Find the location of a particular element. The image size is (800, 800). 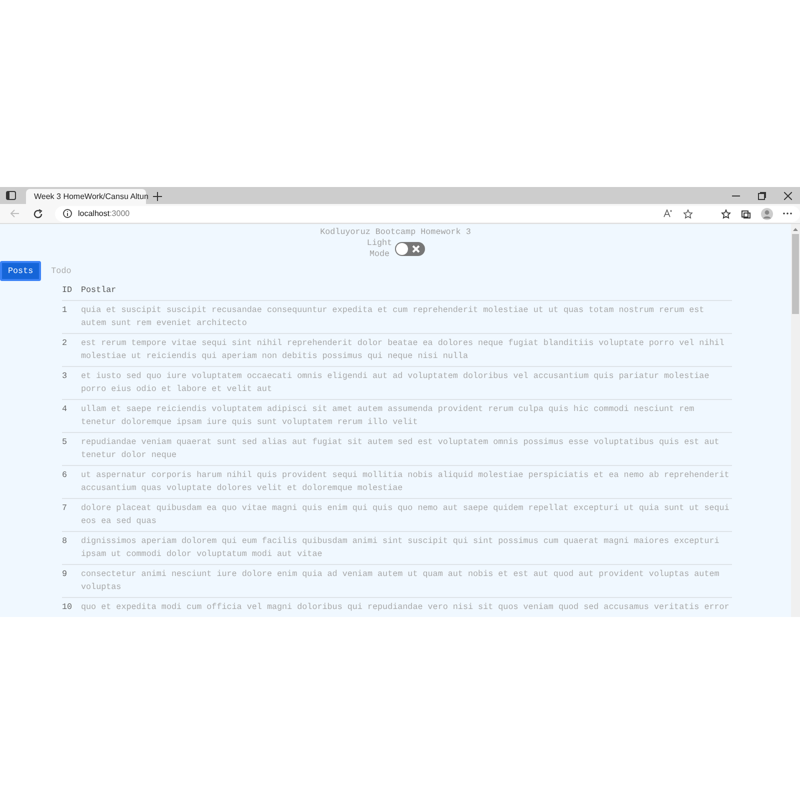

post-text-cell-text: repudiandae veniam quaerat sunt sed alias aut fugiat sit autem sed est voluptatem omnis possimus esse voluptatibus quis est aut tenetur dolor neque is located at coordinates (400, 449).